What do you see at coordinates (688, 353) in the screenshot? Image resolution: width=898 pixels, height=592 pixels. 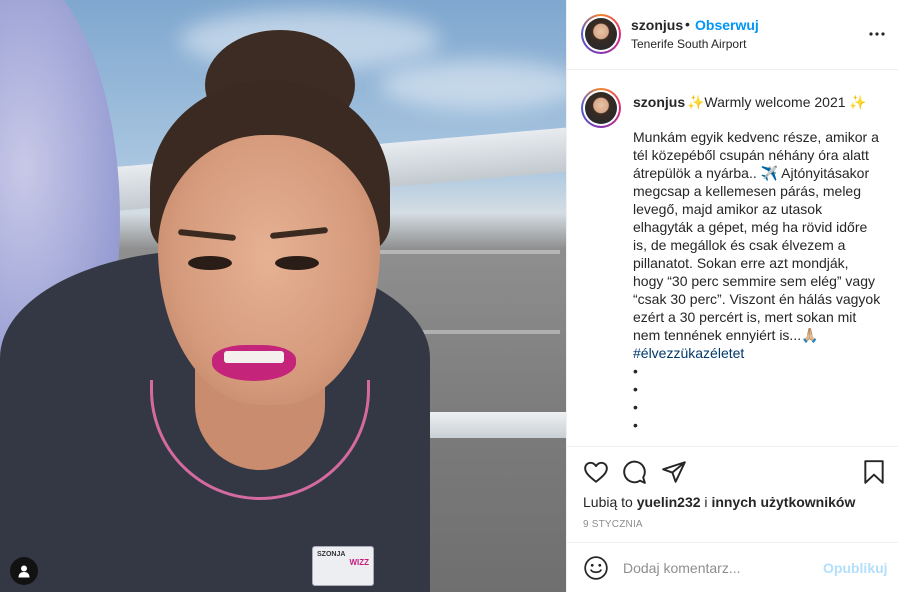 I see `hashtag-link: #élvezzükazéletet` at bounding box center [688, 353].